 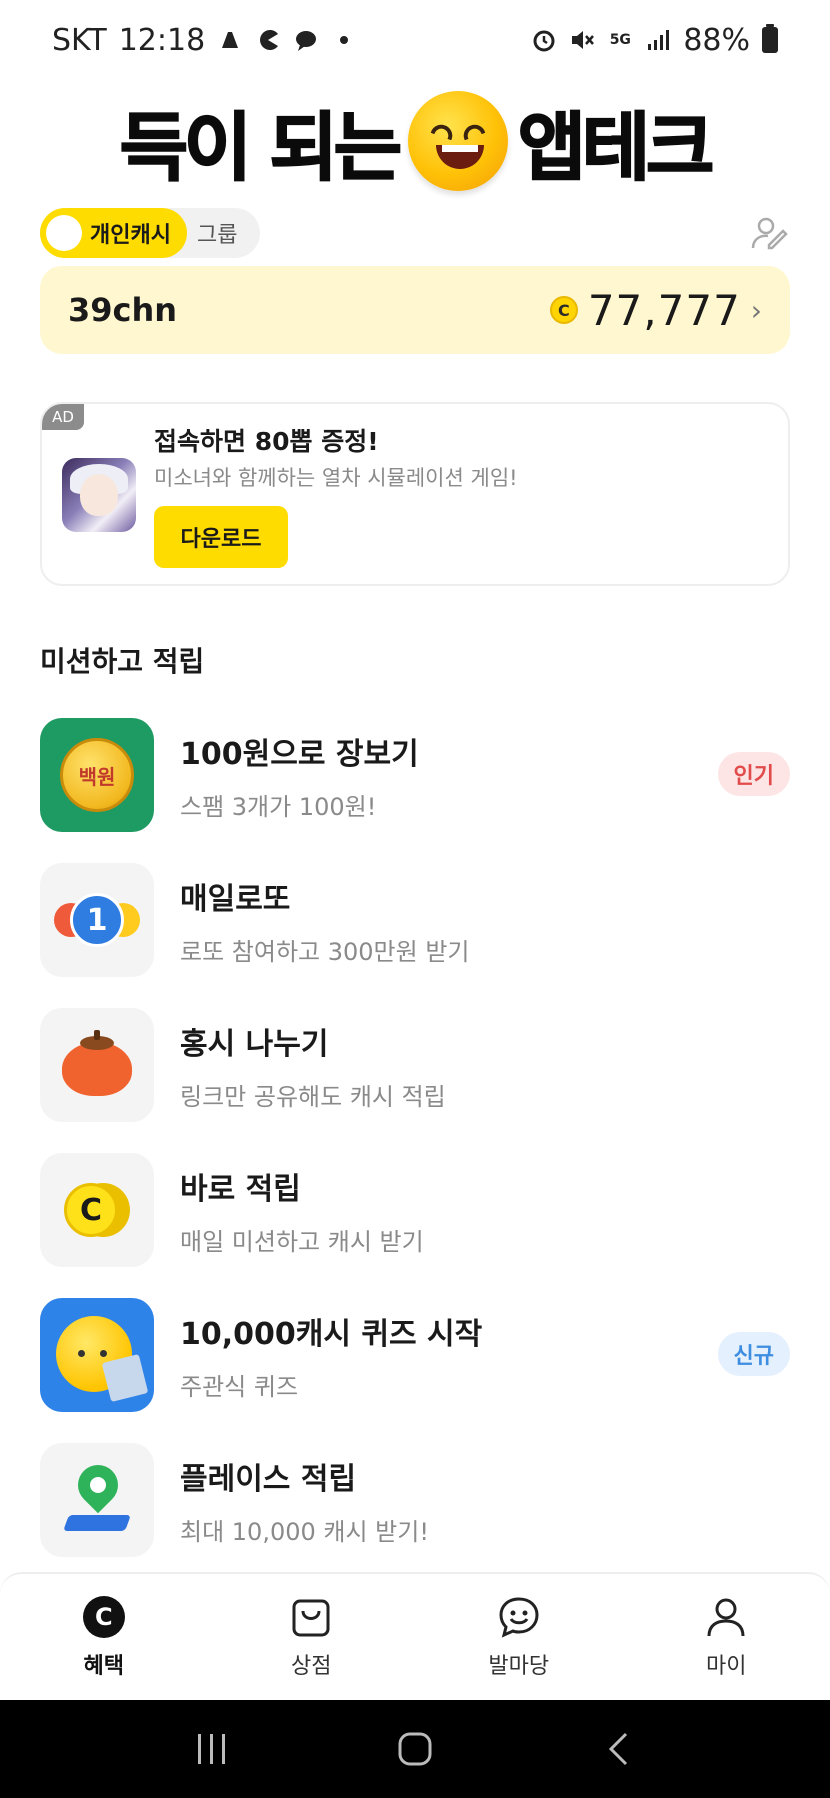 I want to click on mission-title: 10,000캐시 퀴즈 시작, so click(x=331, y=1334).